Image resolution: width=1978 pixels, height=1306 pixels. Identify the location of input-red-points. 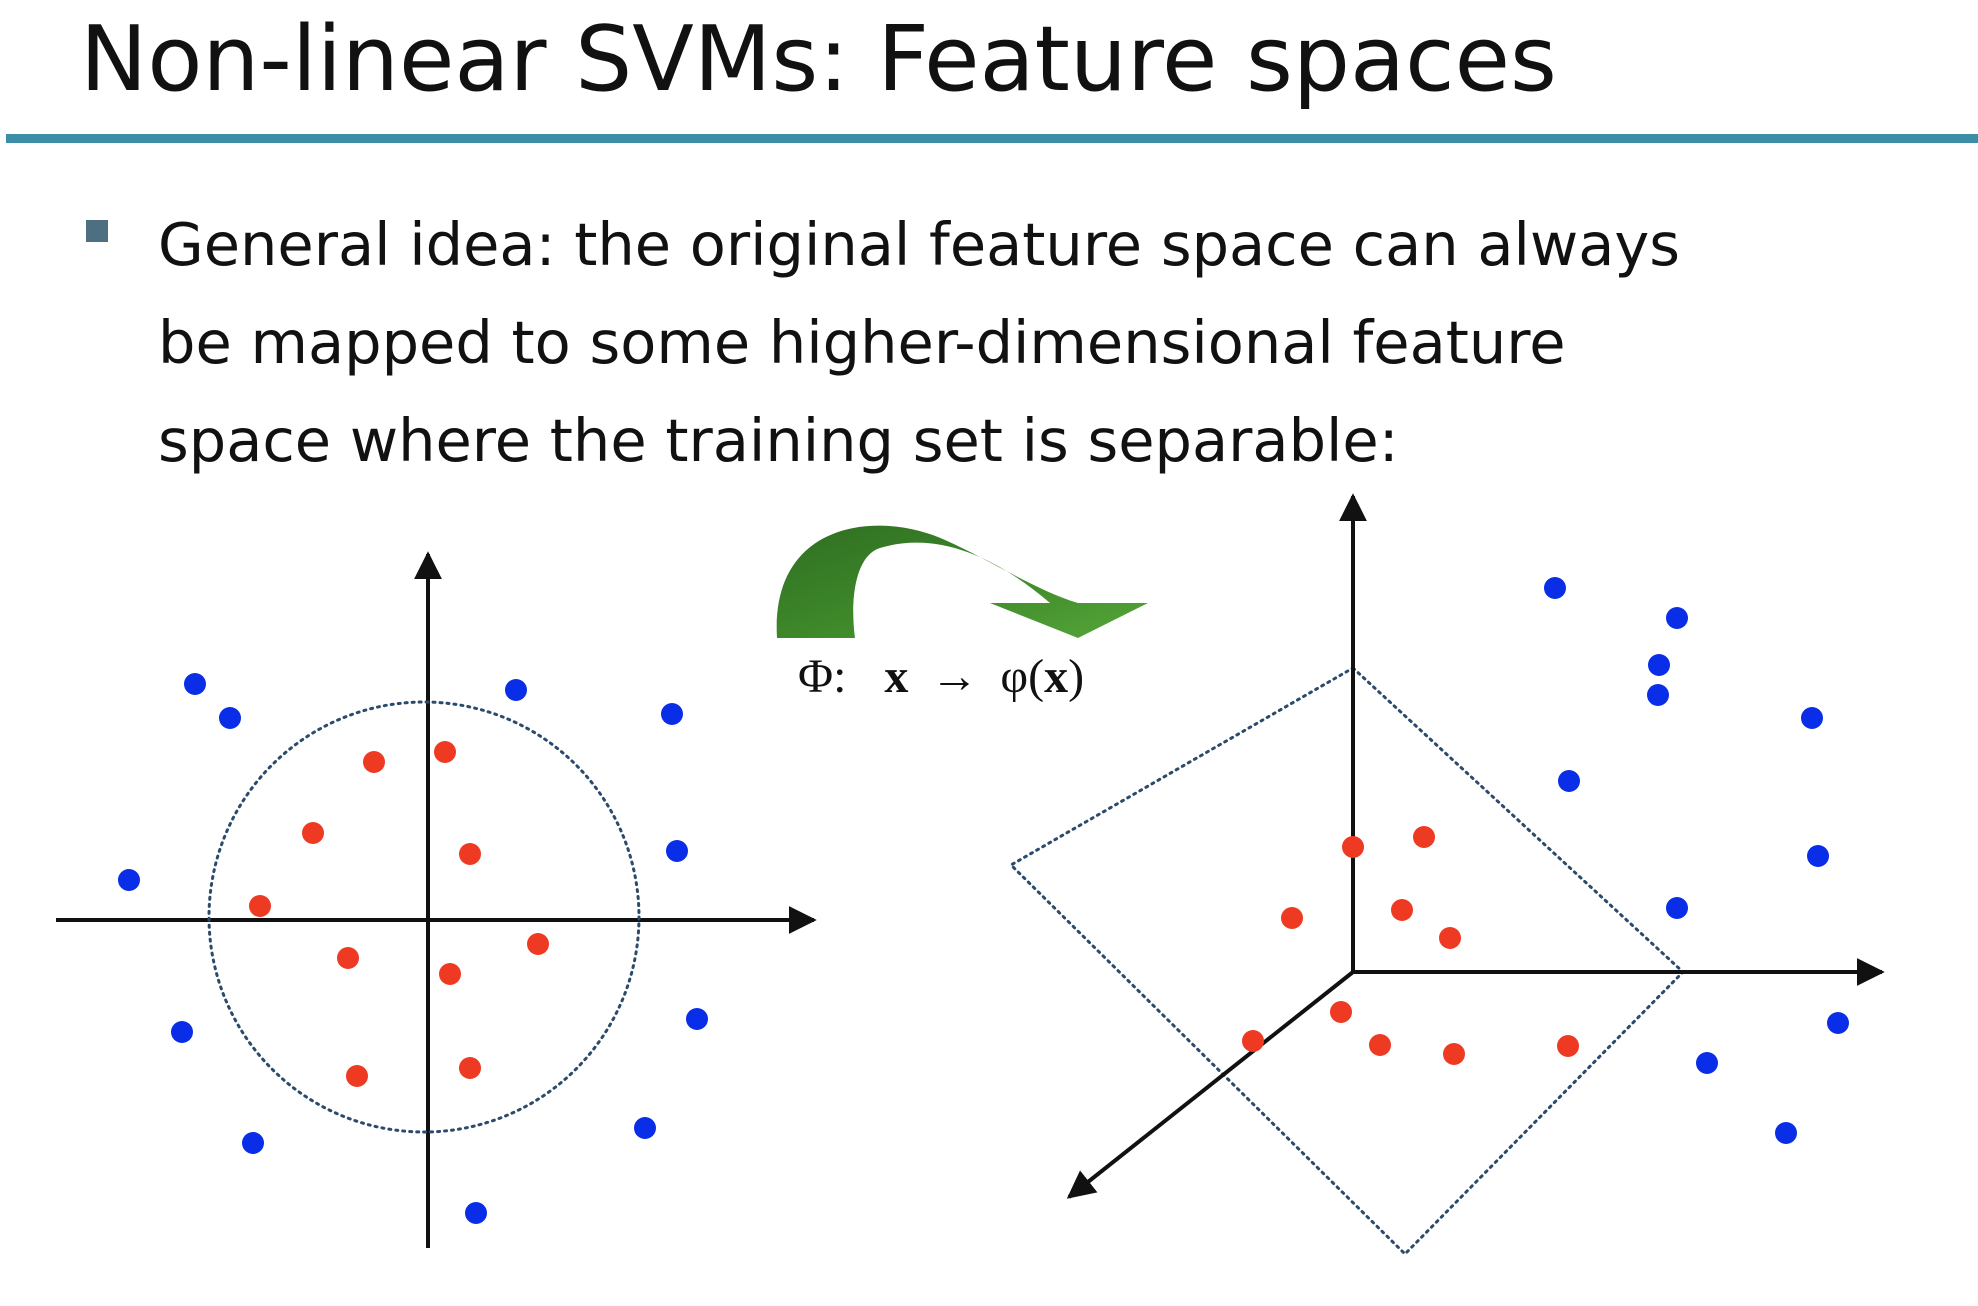
(399, 914).